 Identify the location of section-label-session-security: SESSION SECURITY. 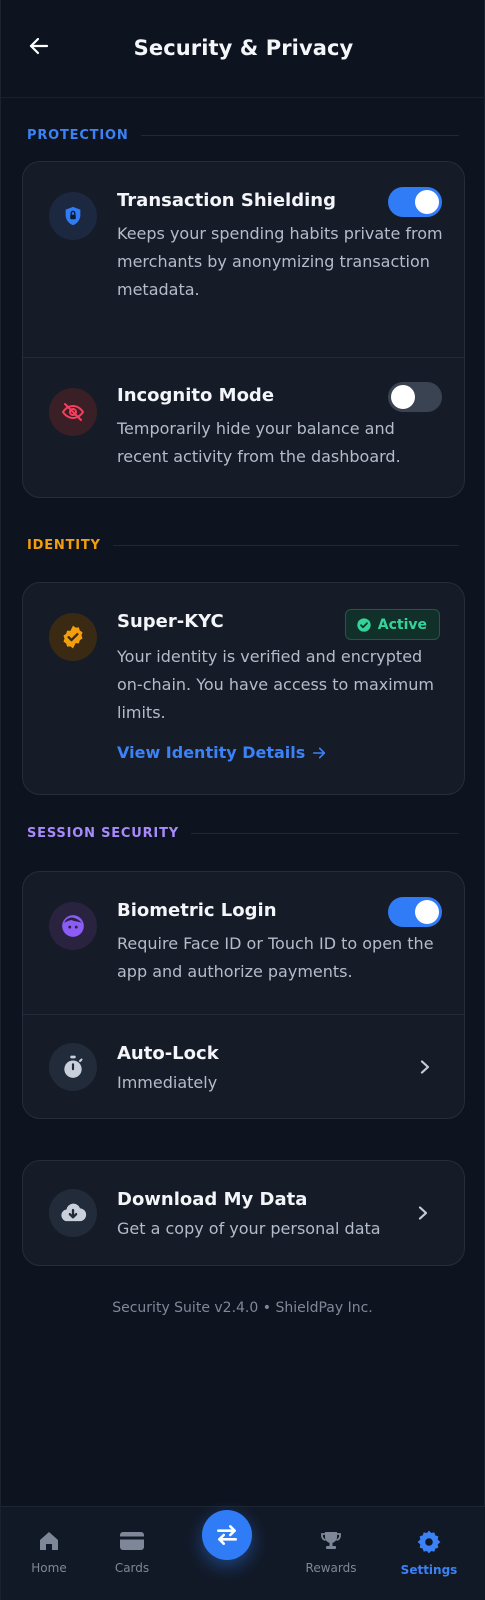
(243, 833).